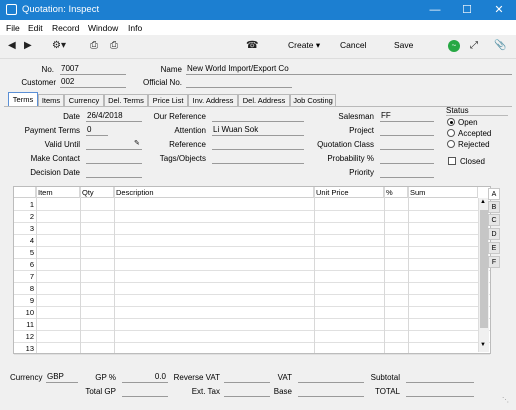  Describe the element at coordinates (62, 377) in the screenshot. I see `currency-field: GBP` at that location.